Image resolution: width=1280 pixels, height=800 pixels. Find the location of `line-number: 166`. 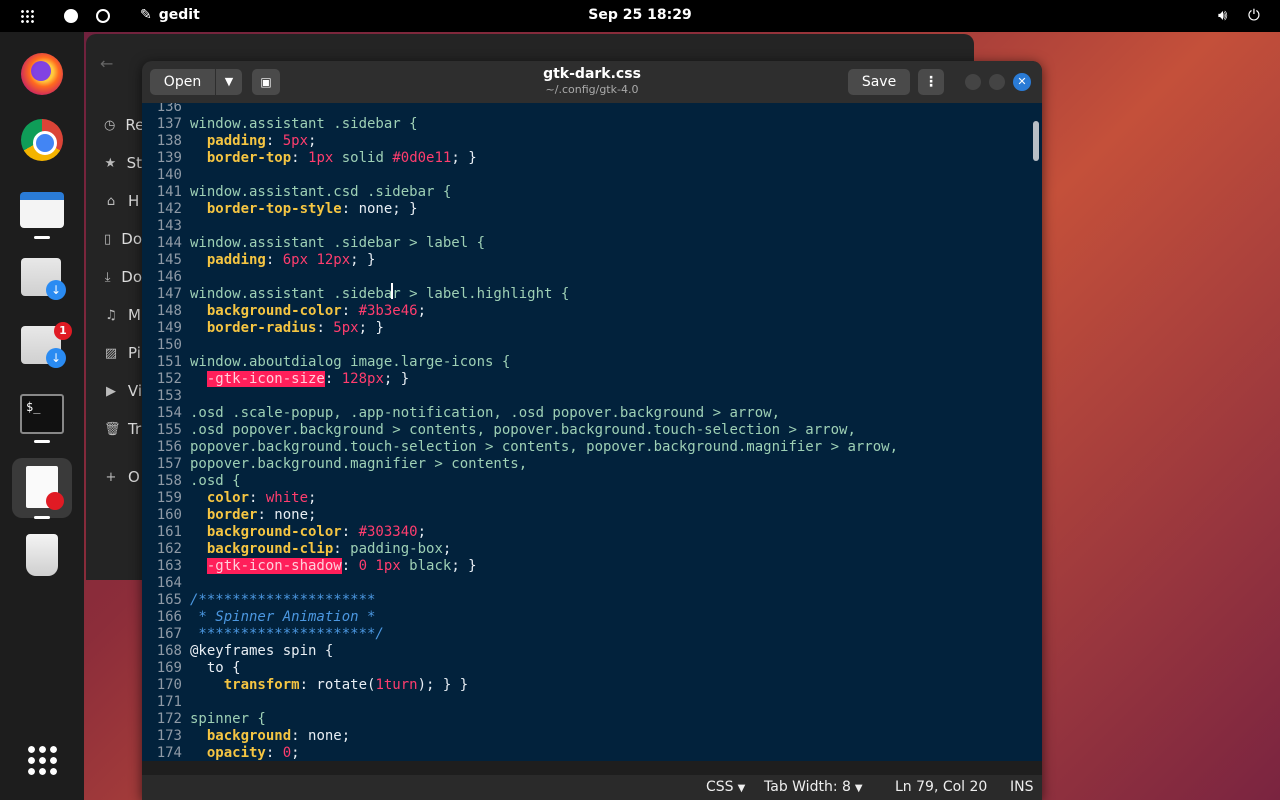

line-number: 166 is located at coordinates (169, 617).